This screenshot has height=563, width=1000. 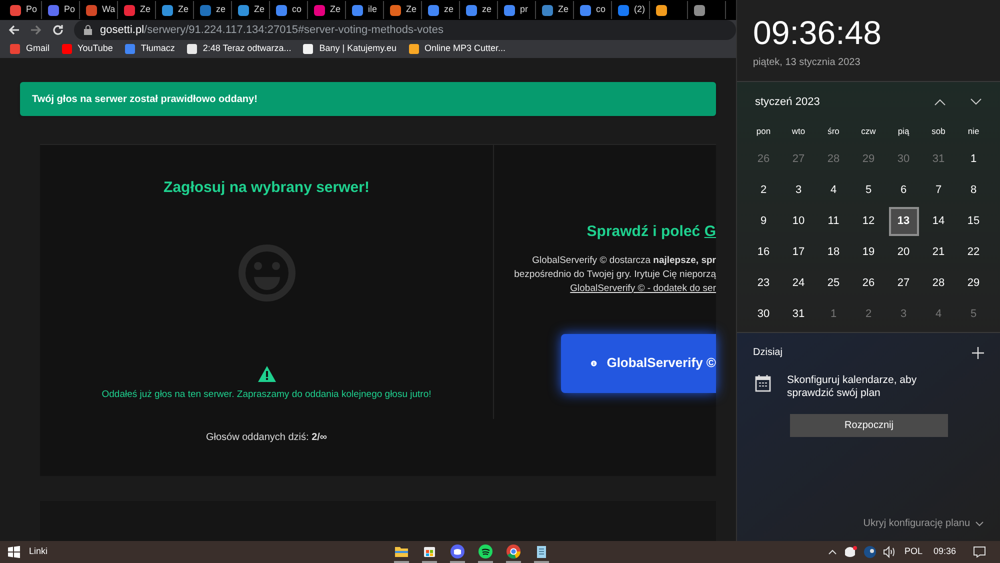 What do you see at coordinates (763, 383) in the screenshot?
I see `calendar-icon` at bounding box center [763, 383].